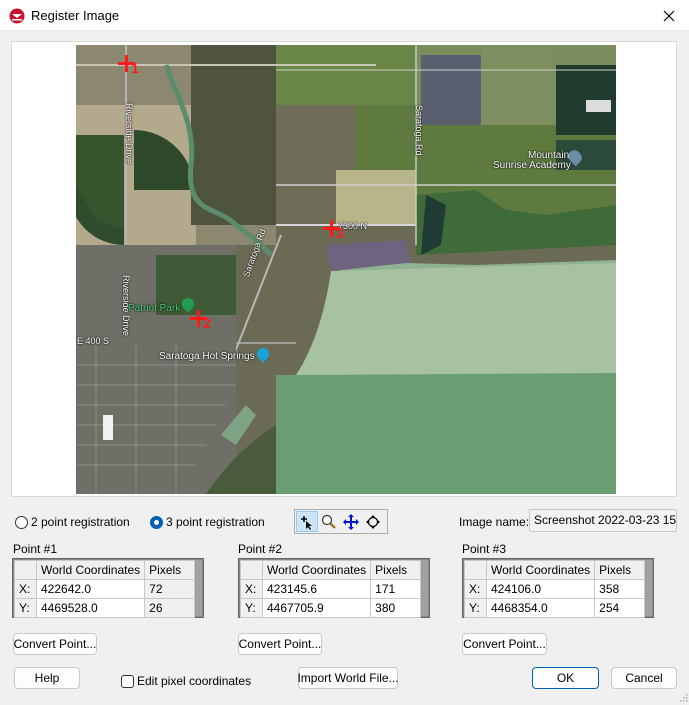 This screenshot has width=689, height=705. Describe the element at coordinates (127, 681) in the screenshot. I see `checkbox-unchecked-icon` at that location.